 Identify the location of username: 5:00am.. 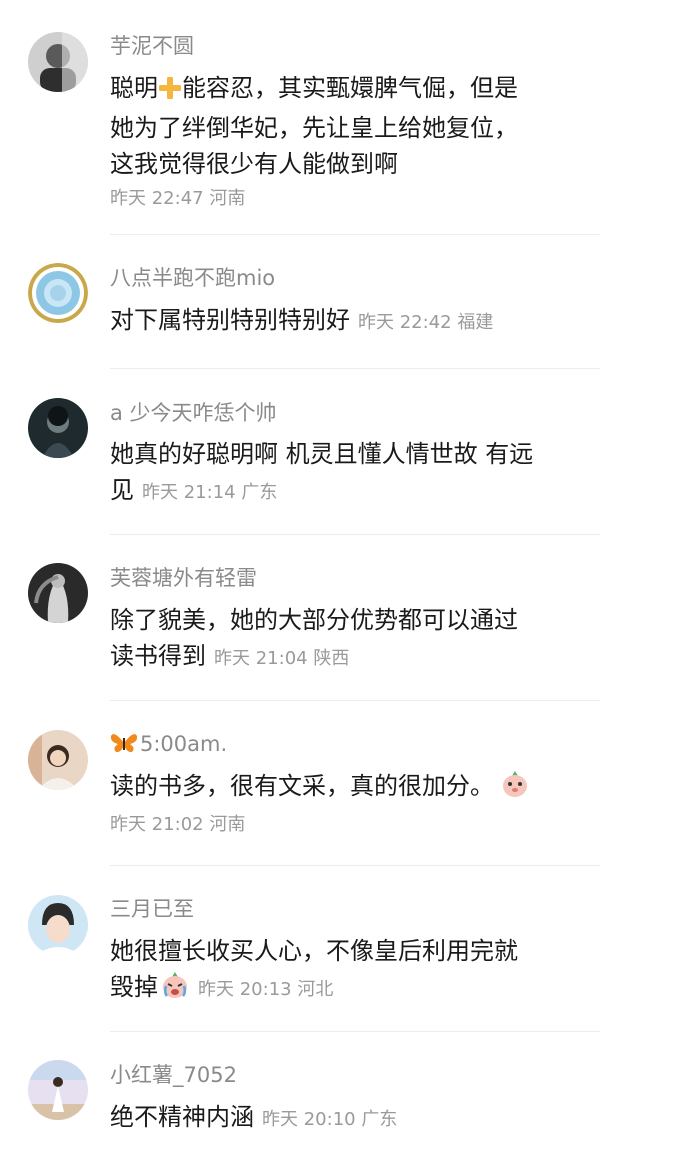
(168, 745).